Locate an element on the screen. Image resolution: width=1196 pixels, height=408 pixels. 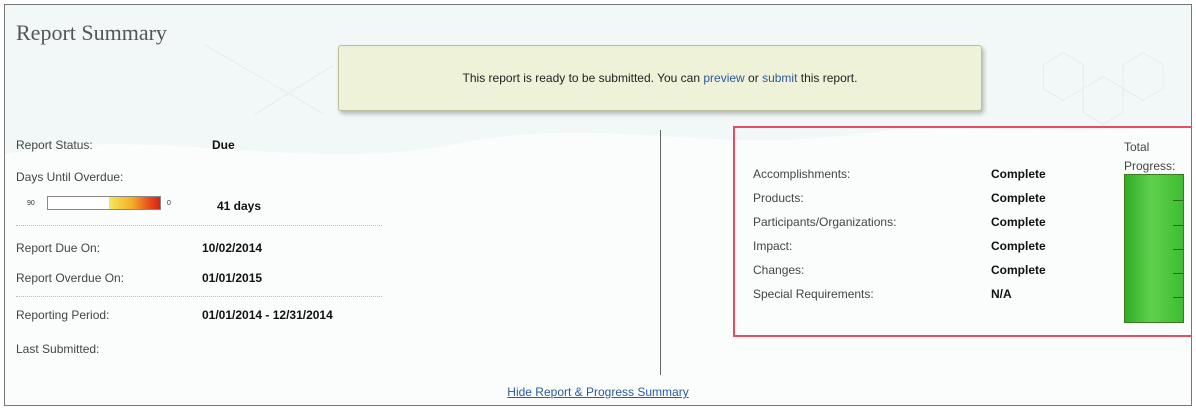
notice-text-middle: or is located at coordinates (753, 78).